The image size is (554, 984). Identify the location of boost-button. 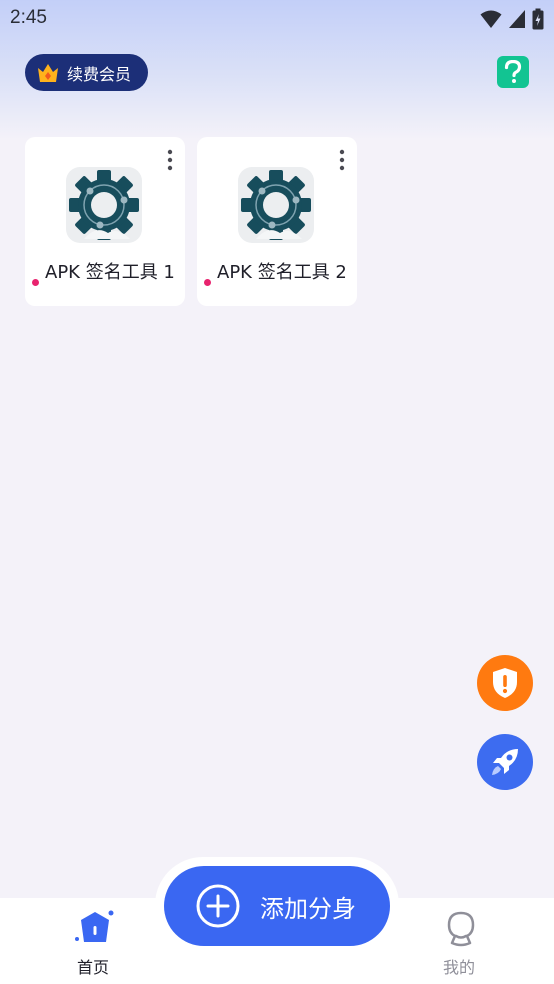
(505, 762).